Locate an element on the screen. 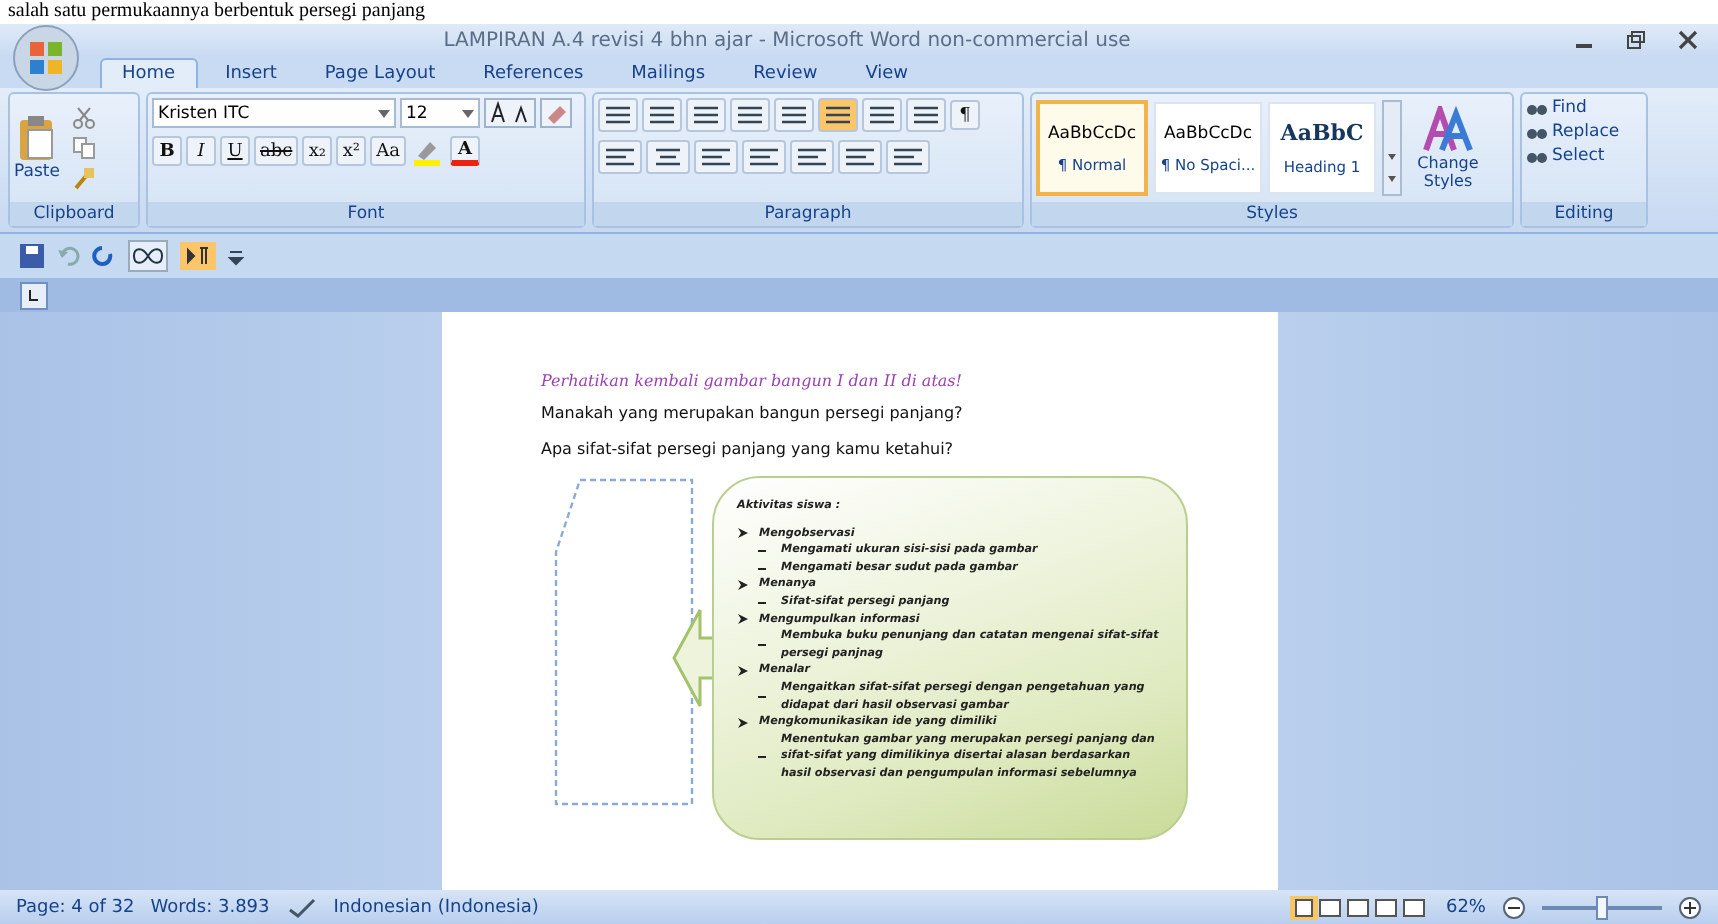 Image resolution: width=1718 pixels, height=924 pixels. close-icon is located at coordinates (1688, 40).